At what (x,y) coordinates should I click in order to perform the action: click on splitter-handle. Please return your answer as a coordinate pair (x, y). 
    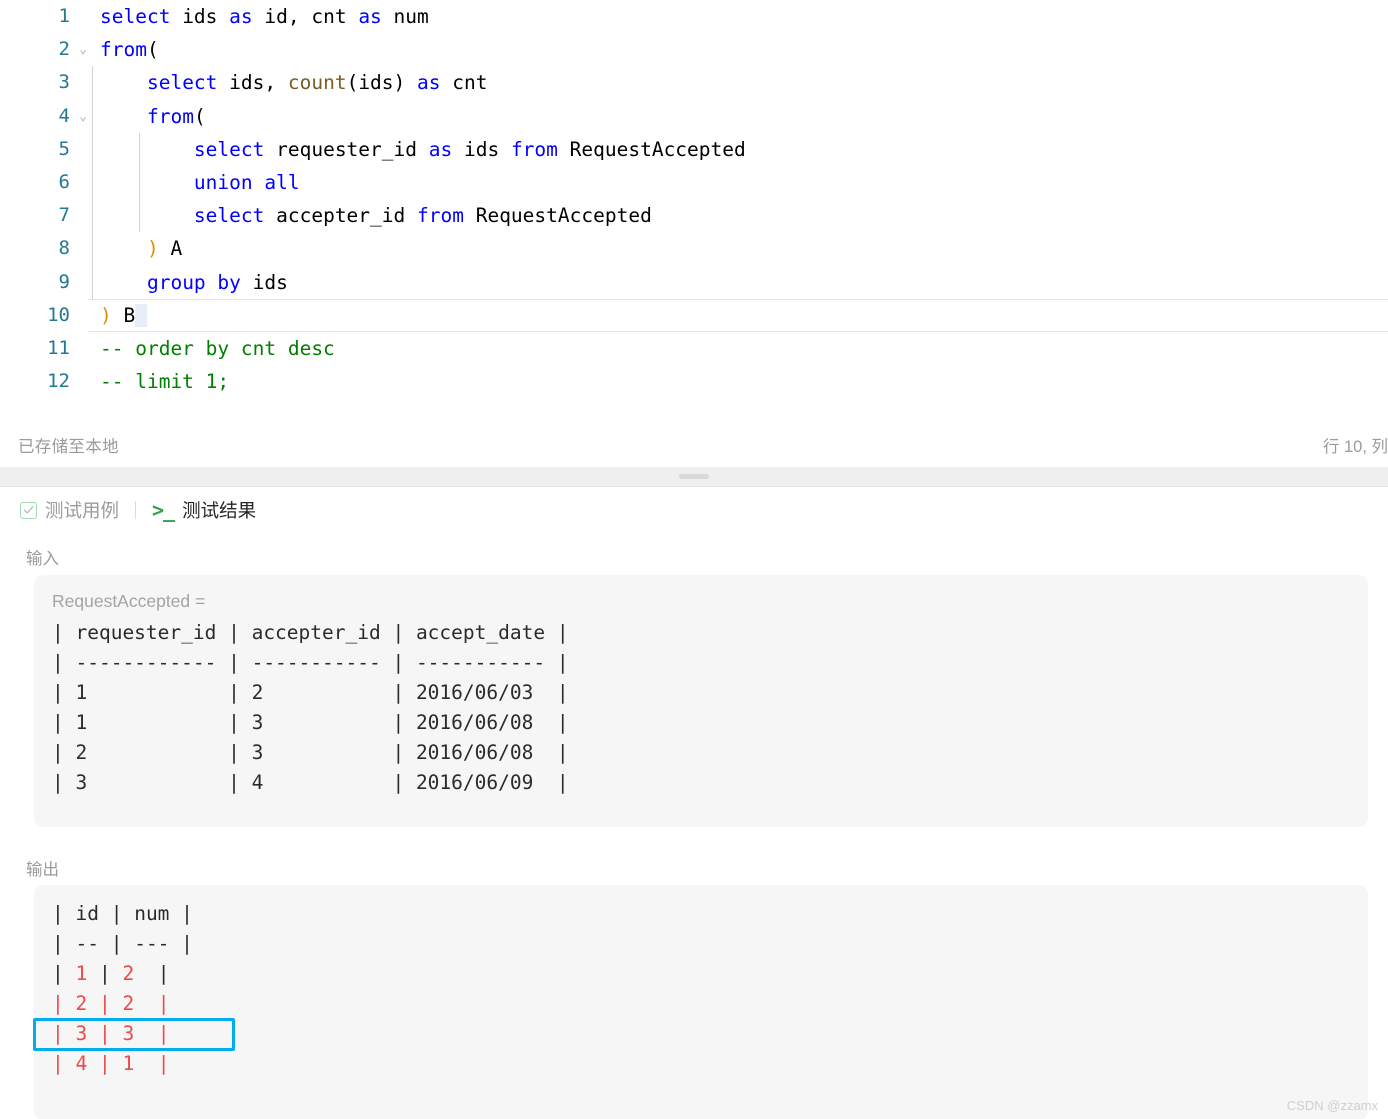
    Looking at the image, I should click on (694, 476).